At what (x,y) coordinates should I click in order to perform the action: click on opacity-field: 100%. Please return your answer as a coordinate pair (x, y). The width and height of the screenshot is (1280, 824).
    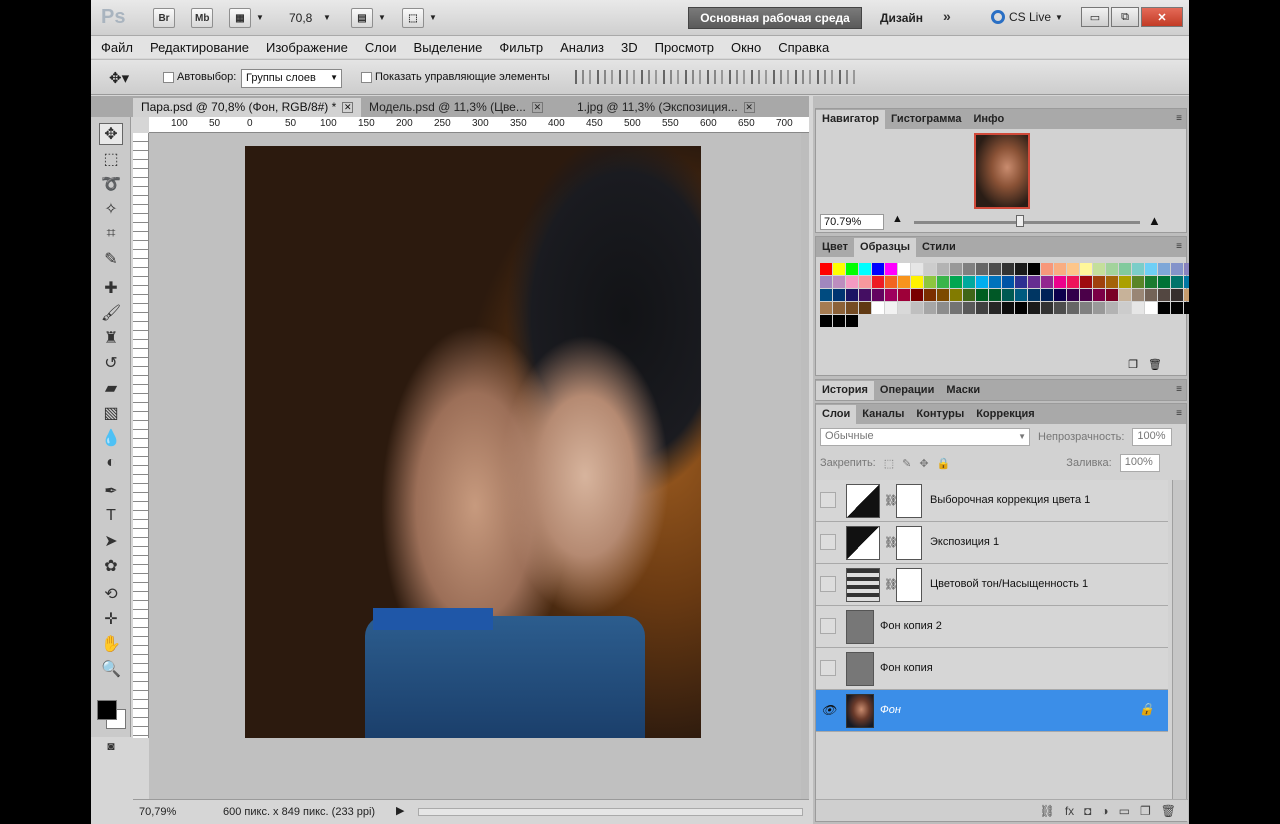
    Looking at the image, I should click on (1152, 437).